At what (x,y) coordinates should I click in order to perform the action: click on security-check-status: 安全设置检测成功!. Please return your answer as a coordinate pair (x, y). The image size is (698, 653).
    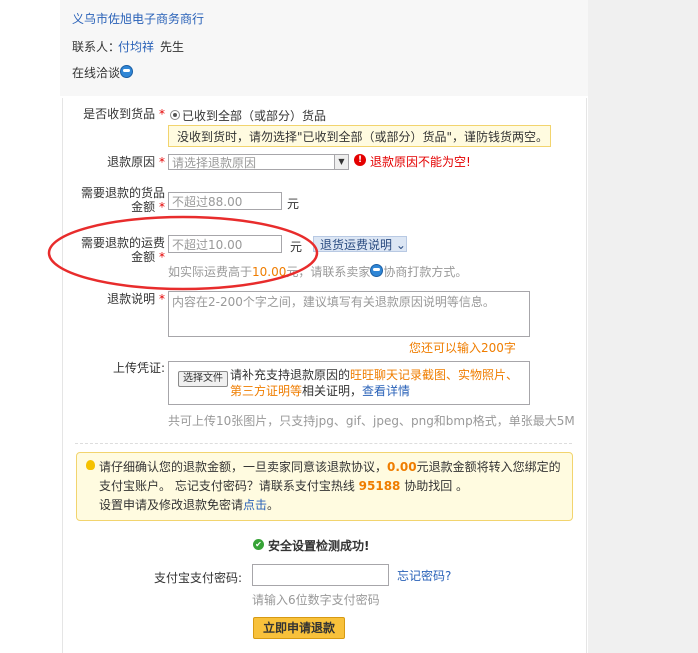
    Looking at the image, I should click on (319, 546).